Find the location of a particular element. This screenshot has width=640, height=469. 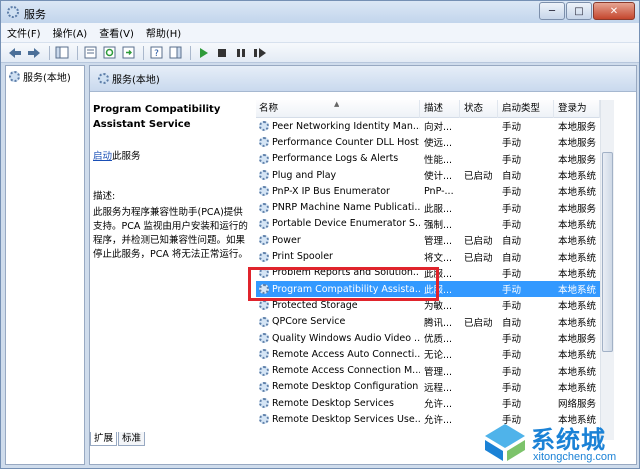

service-name-cell: Remote Desktop Services is located at coordinates (338, 403).